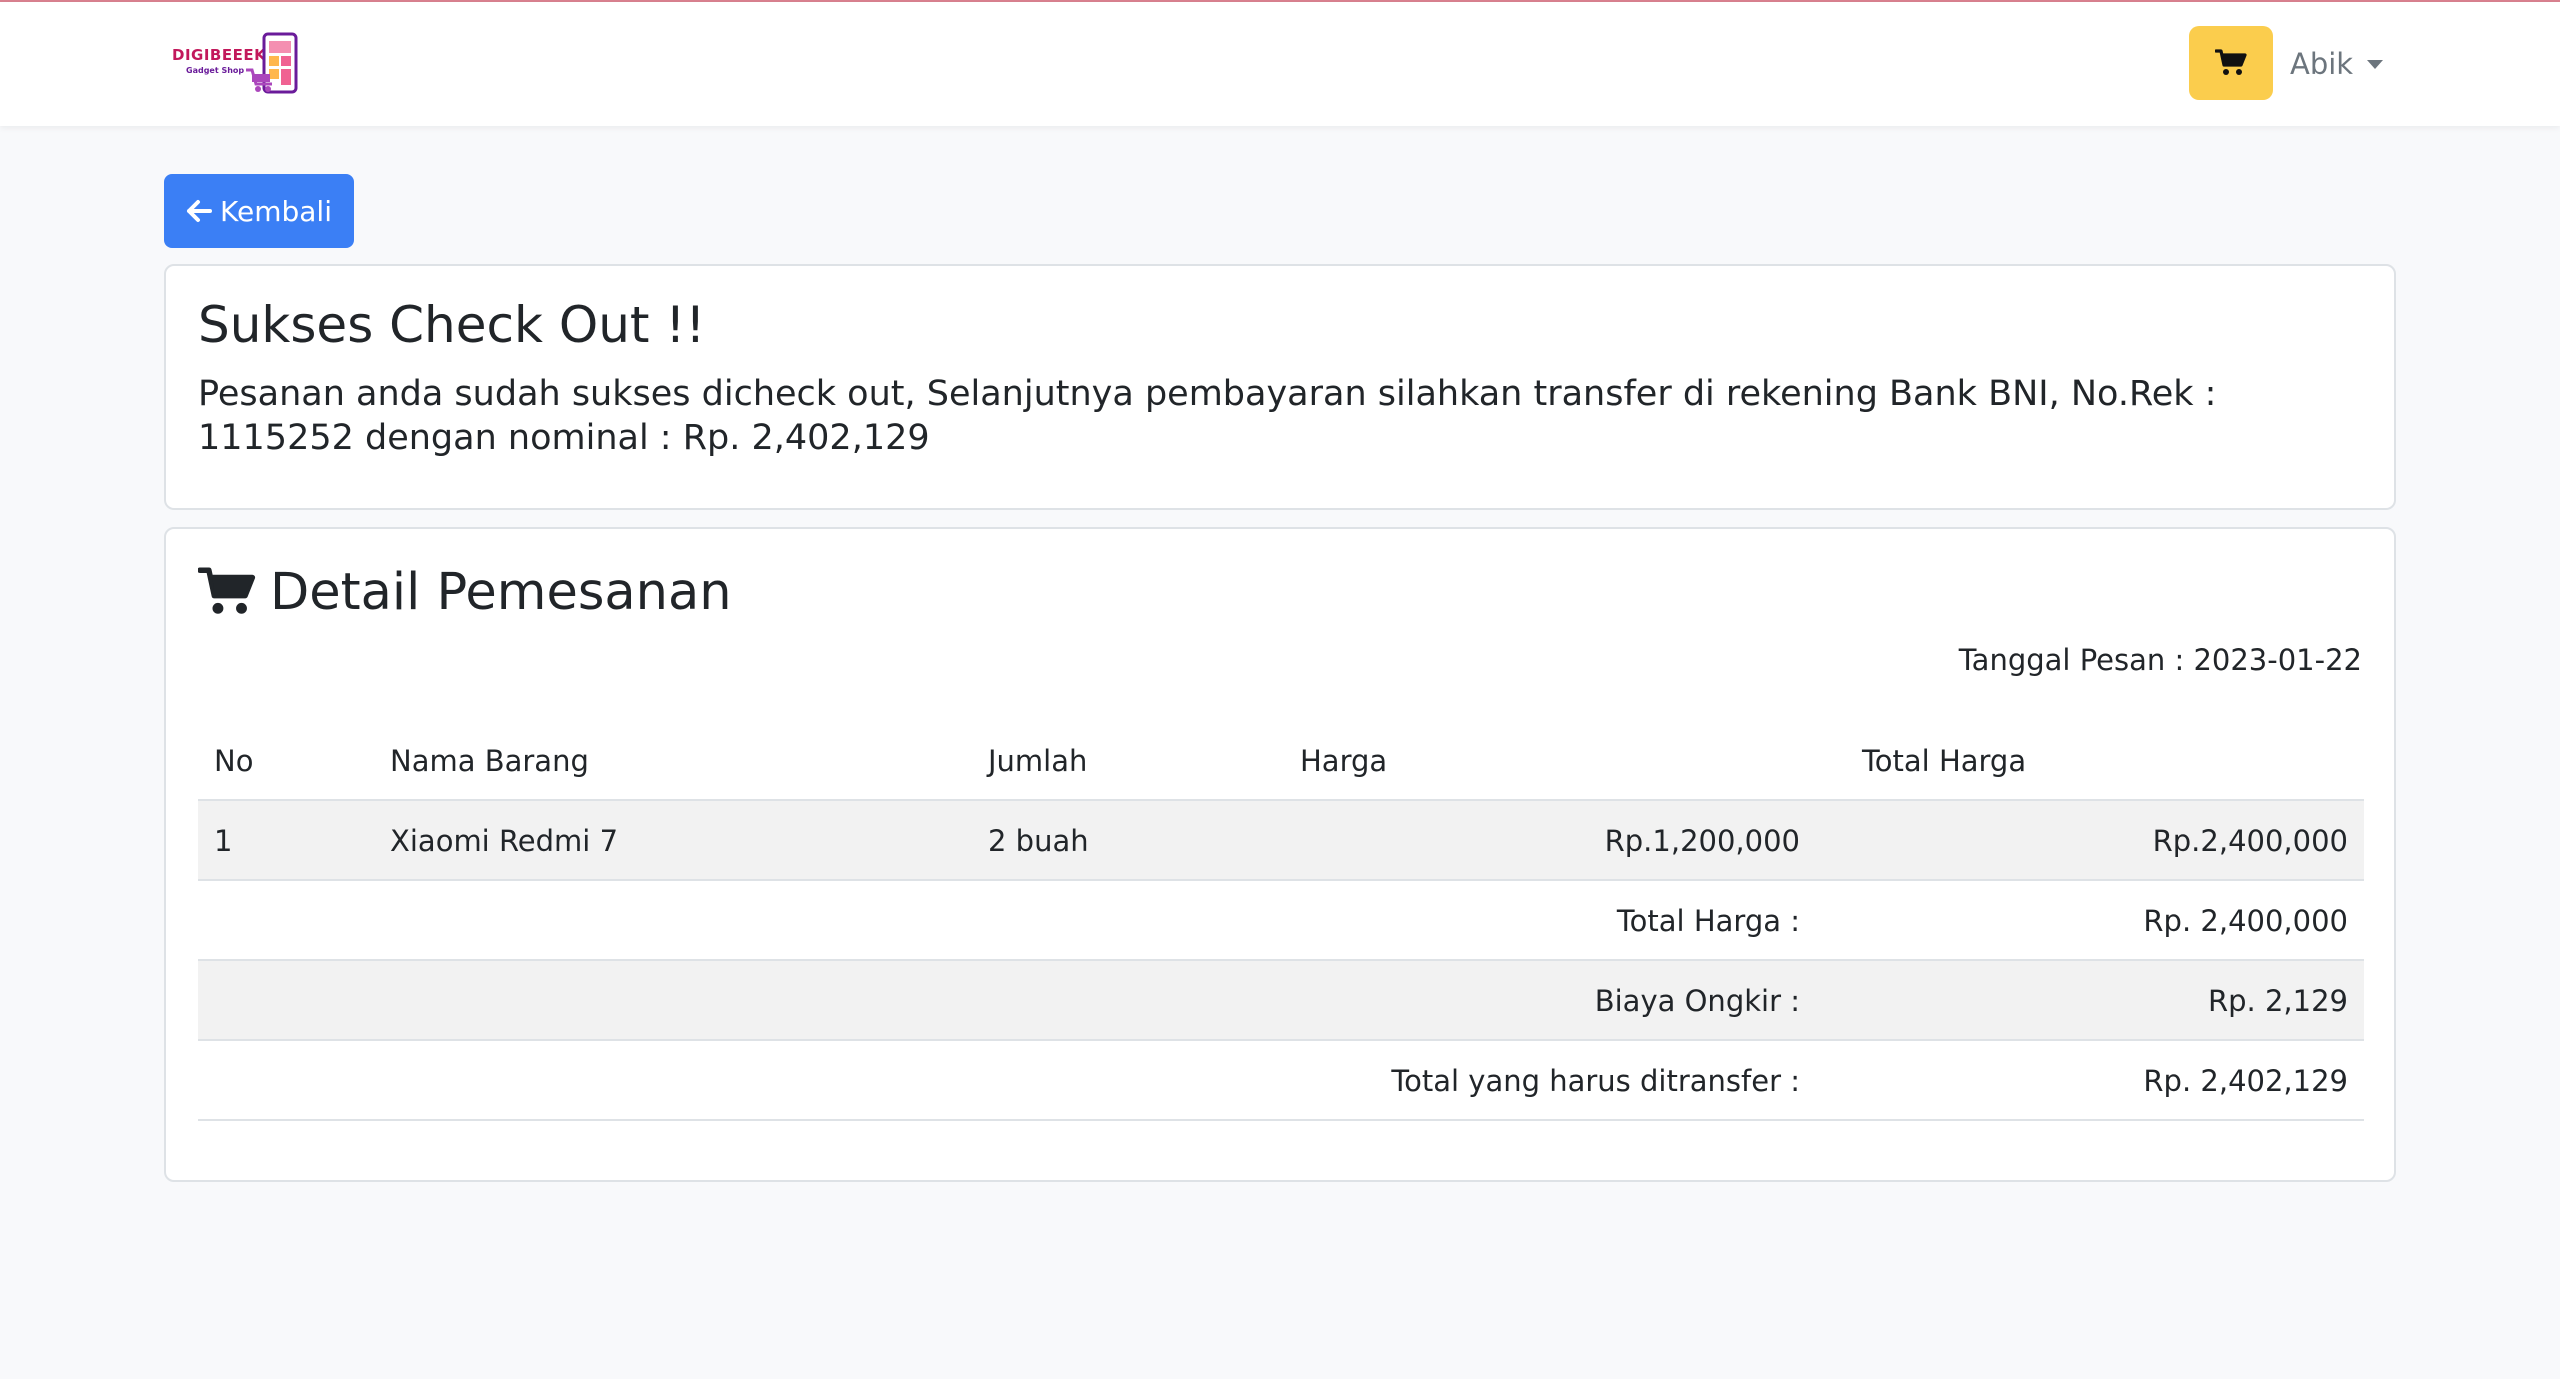 Image resolution: width=2560 pixels, height=1379 pixels. What do you see at coordinates (1702, 841) in the screenshot?
I see `item-price: Rp.1,200,000` at bounding box center [1702, 841].